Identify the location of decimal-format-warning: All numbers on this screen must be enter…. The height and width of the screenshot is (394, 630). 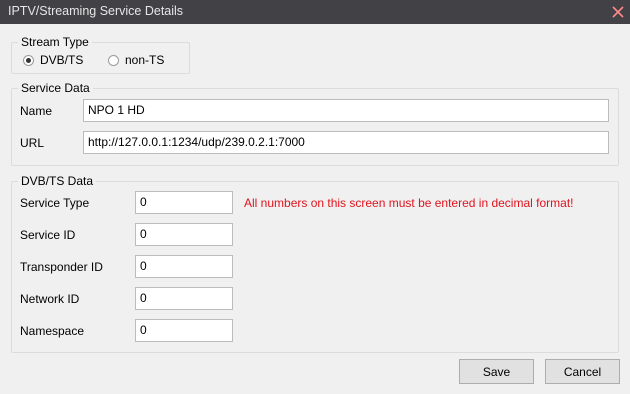
(409, 203).